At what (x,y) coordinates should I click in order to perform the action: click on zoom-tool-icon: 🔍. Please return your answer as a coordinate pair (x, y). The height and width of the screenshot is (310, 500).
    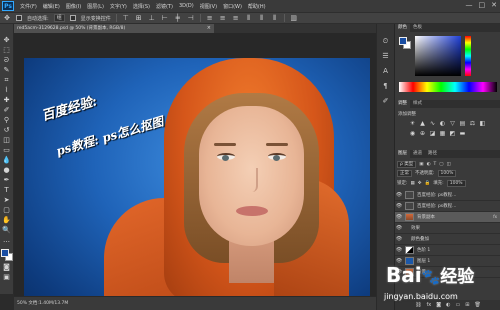
    Looking at the image, I should click on (7, 230).